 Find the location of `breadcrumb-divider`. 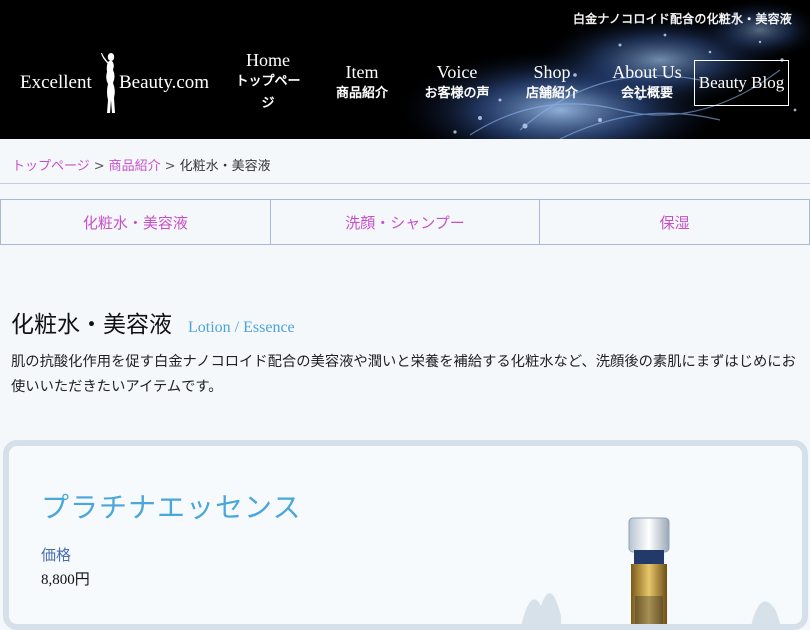

breadcrumb-divider is located at coordinates (405, 183).